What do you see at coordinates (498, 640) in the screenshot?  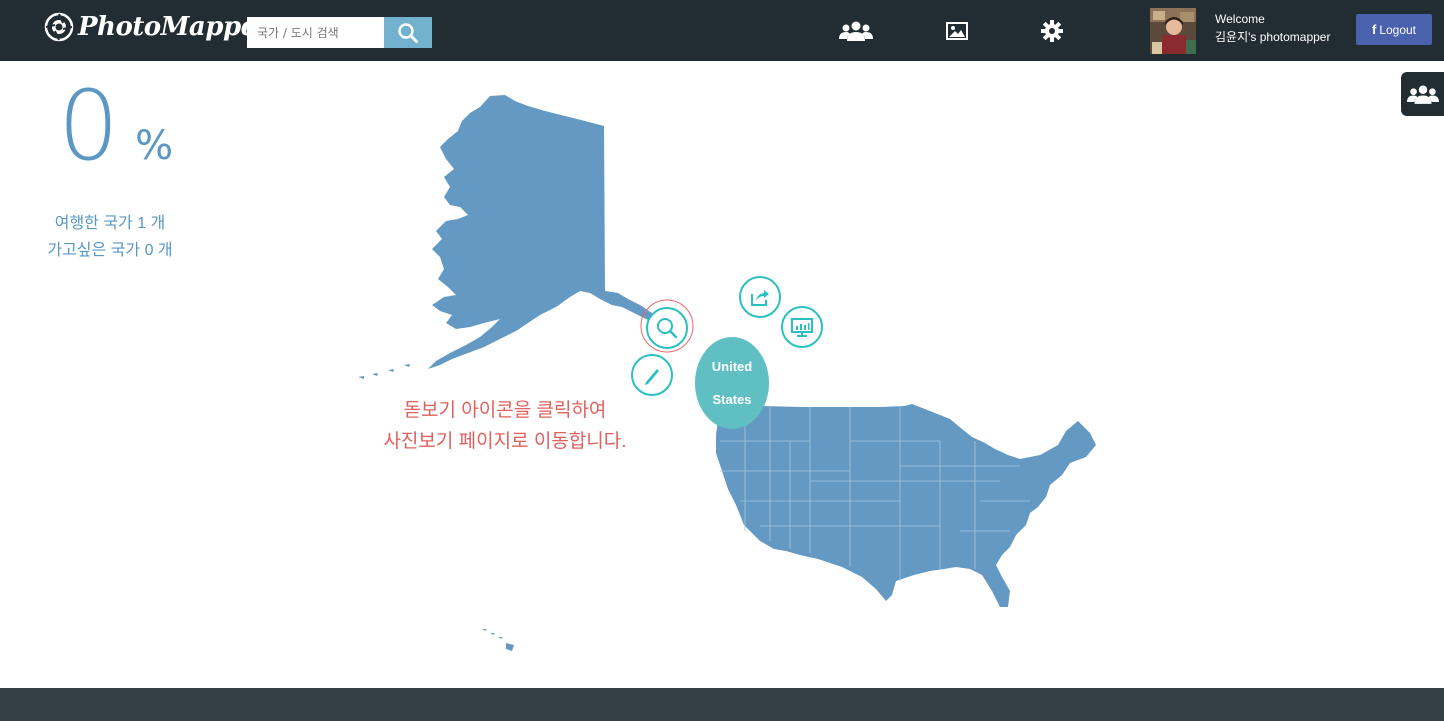 I see `hawaii-region` at bounding box center [498, 640].